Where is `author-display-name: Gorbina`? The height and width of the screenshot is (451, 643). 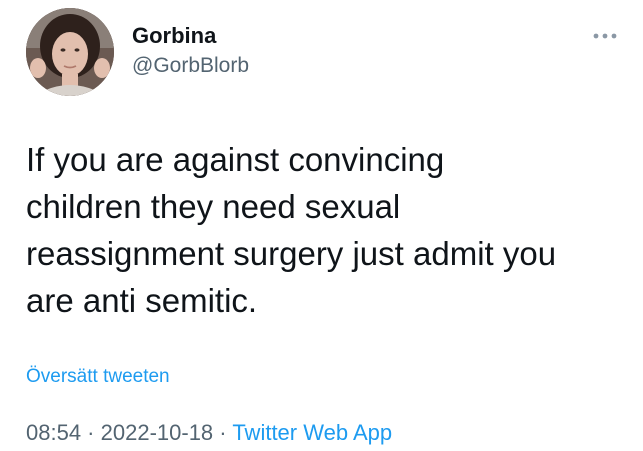
author-display-name: Gorbina is located at coordinates (174, 36).